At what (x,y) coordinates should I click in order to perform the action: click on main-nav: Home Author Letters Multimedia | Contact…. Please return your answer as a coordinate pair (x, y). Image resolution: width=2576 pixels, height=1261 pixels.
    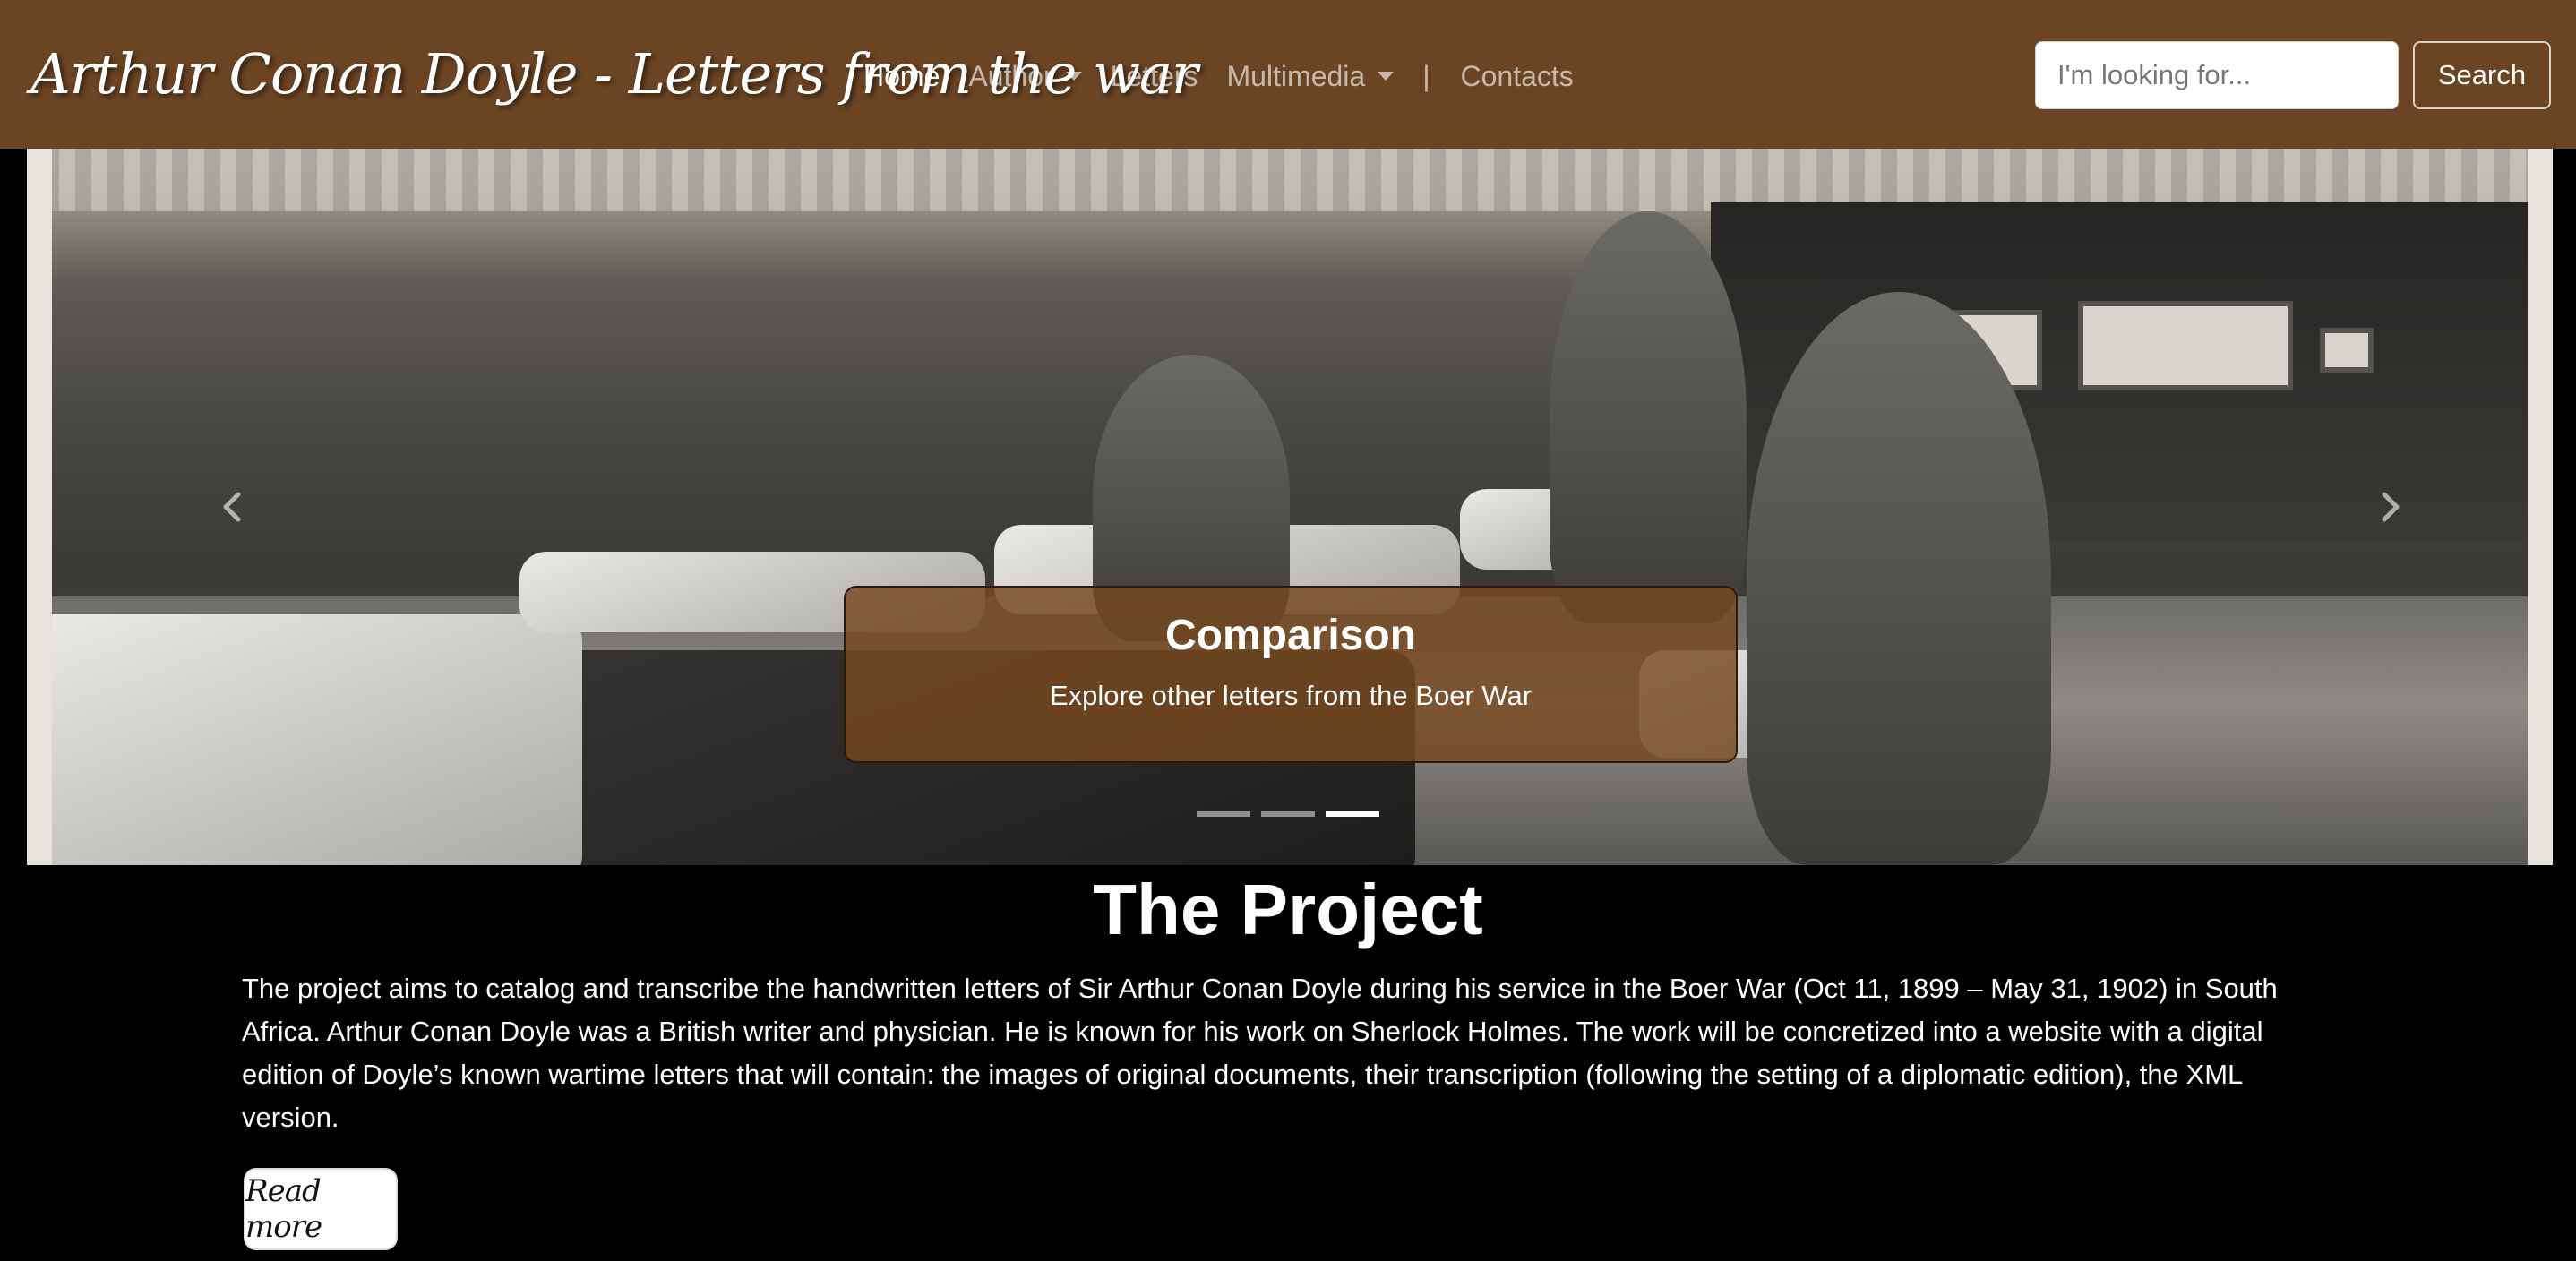
    Looking at the image, I should click on (1232, 76).